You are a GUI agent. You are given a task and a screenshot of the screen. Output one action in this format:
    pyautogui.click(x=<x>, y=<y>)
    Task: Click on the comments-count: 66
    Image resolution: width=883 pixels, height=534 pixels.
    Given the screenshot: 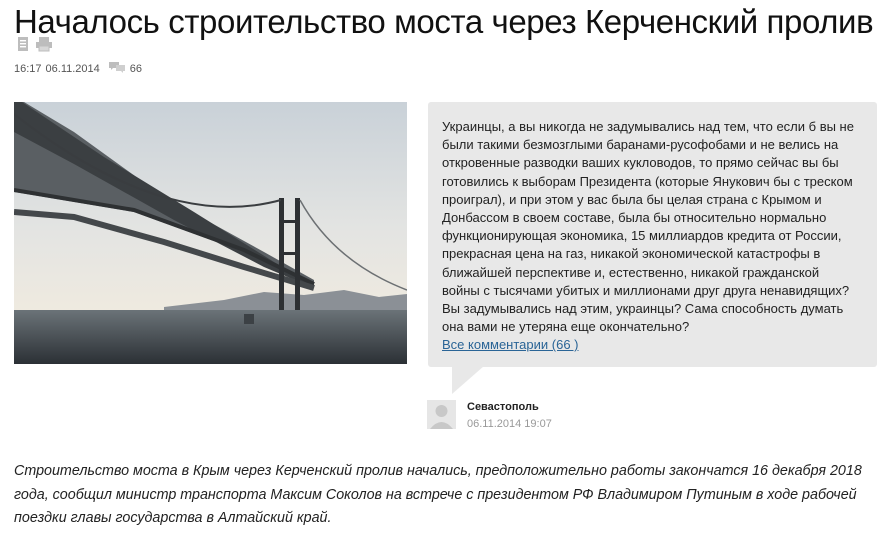 What is the action you would take?
    pyautogui.click(x=136, y=69)
    